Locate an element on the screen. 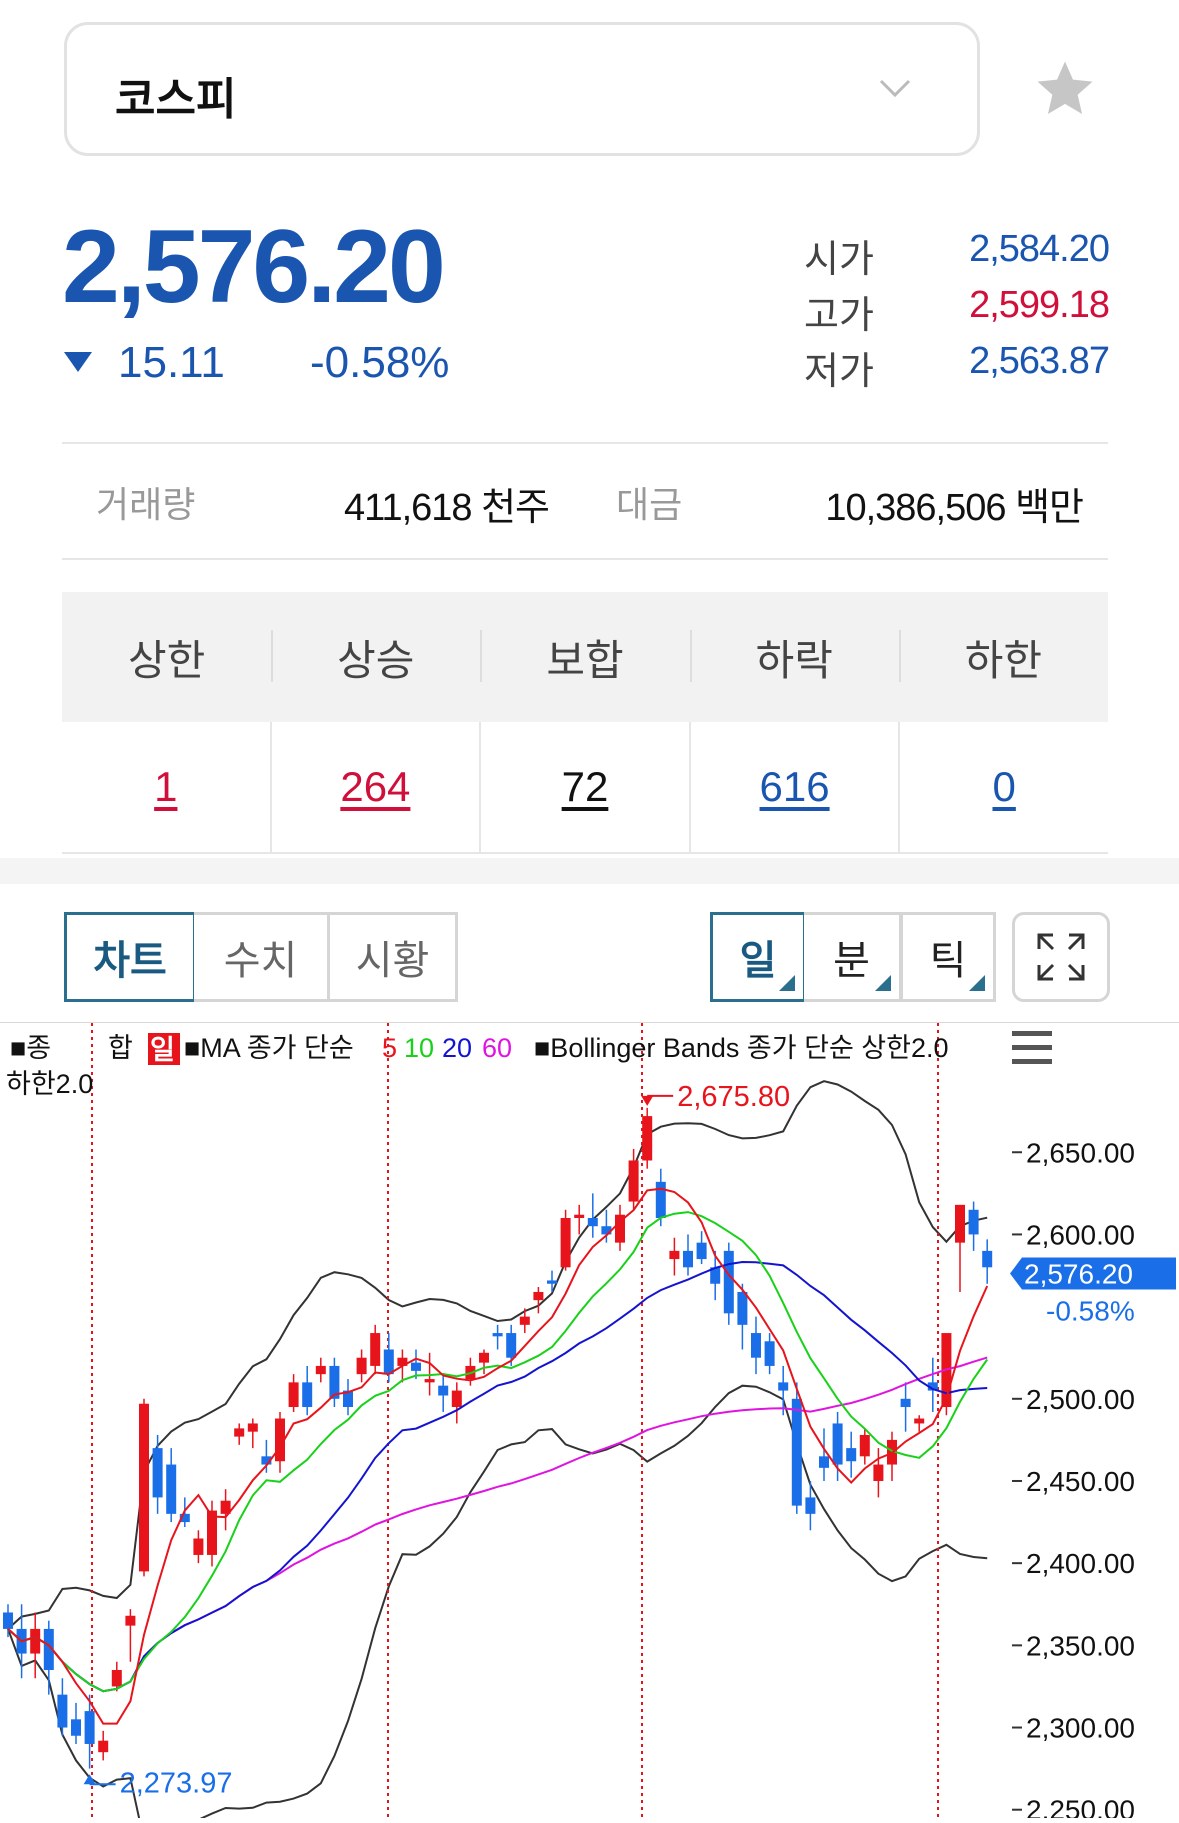  star-icon is located at coordinates (1065, 89).